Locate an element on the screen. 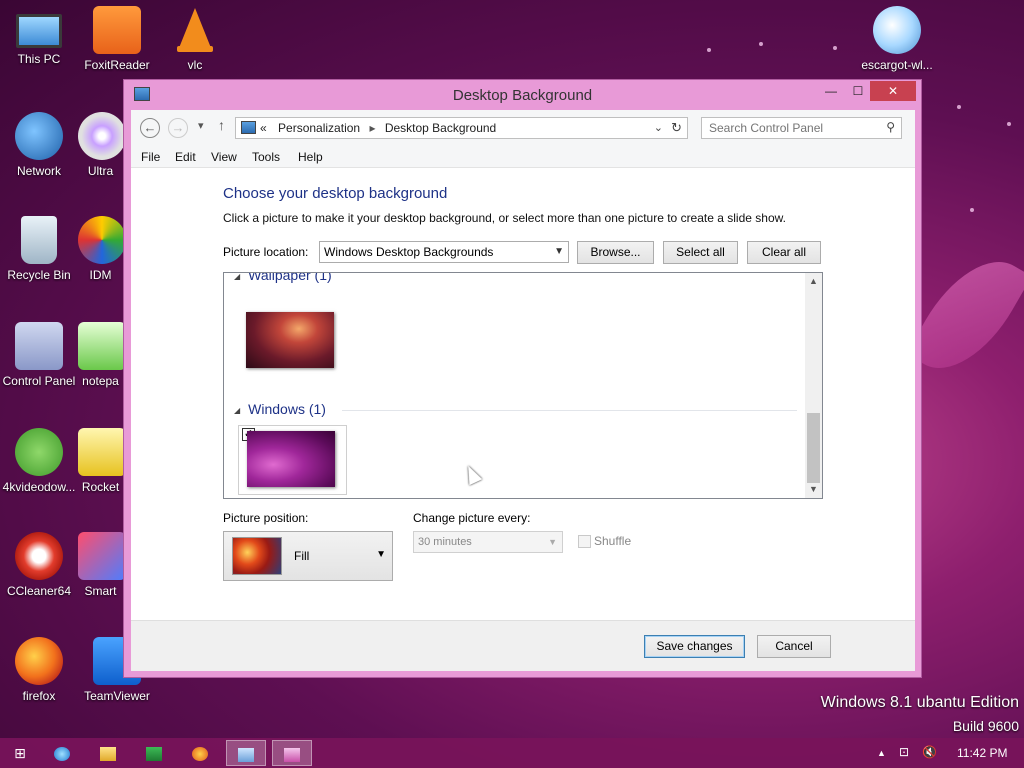  firefox-icon is located at coordinates (200, 753).